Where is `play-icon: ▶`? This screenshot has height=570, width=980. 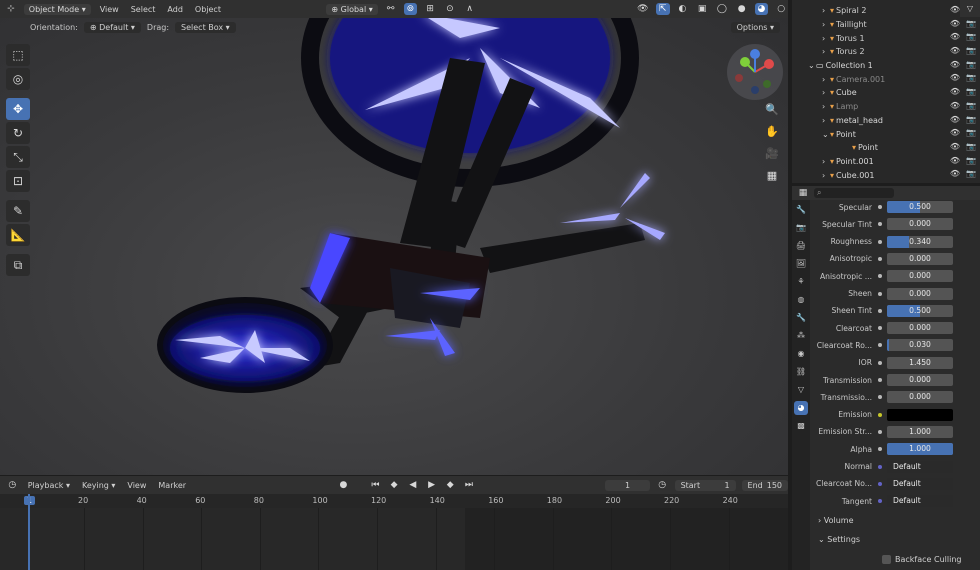
play-icon: ▶ is located at coordinates (431, 485).